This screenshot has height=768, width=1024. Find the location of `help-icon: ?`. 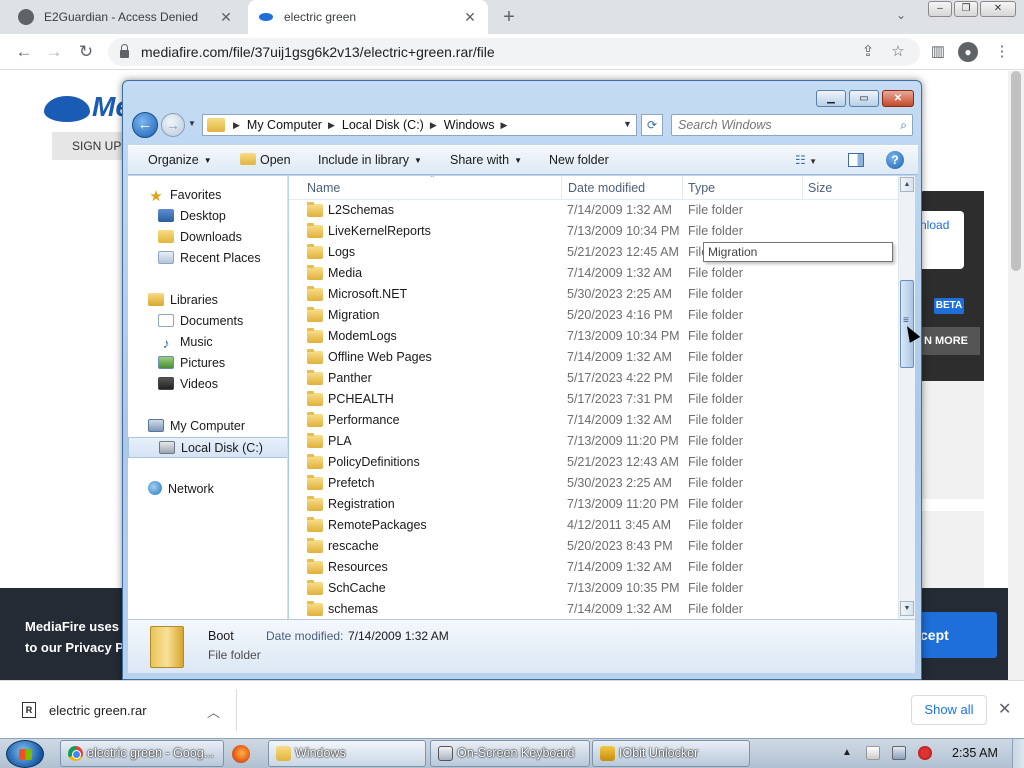

help-icon: ? is located at coordinates (895, 160).